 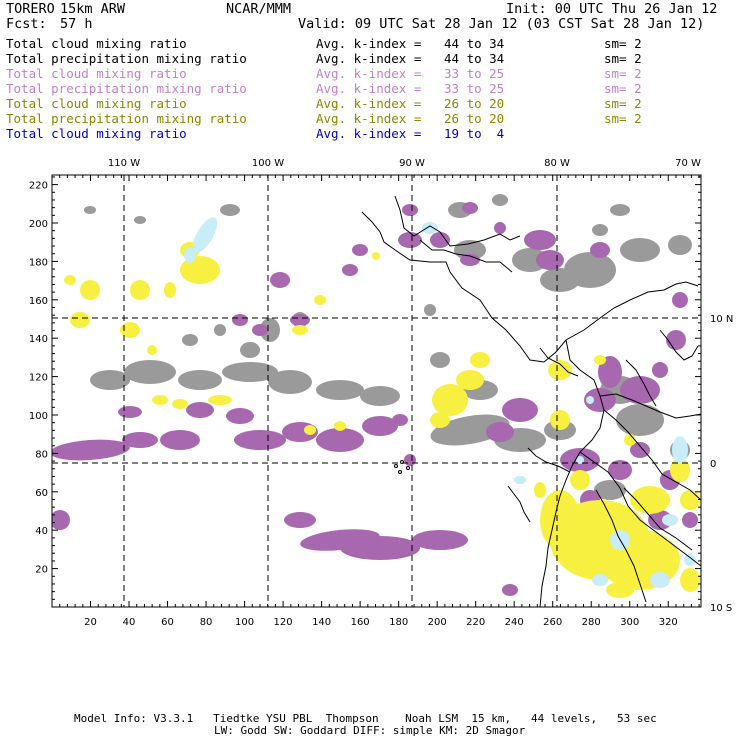 I want to click on x-tick-label: 300, so click(x=629, y=622).